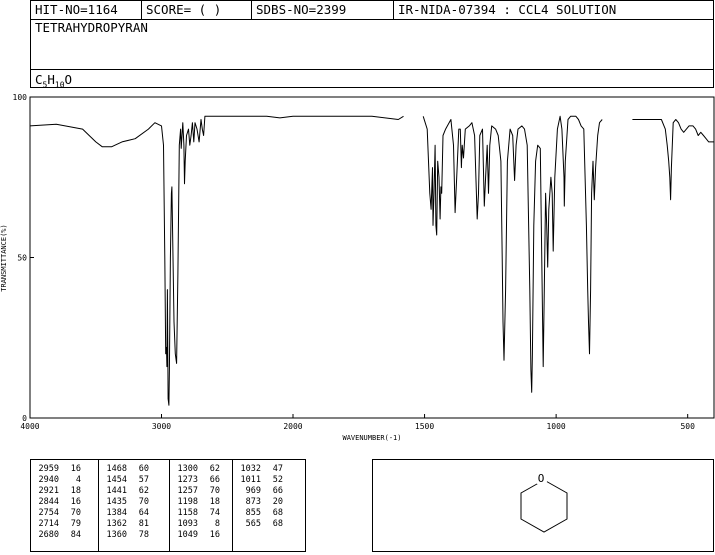  I want to click on peak-table-row: 1435 70, so click(134, 502).